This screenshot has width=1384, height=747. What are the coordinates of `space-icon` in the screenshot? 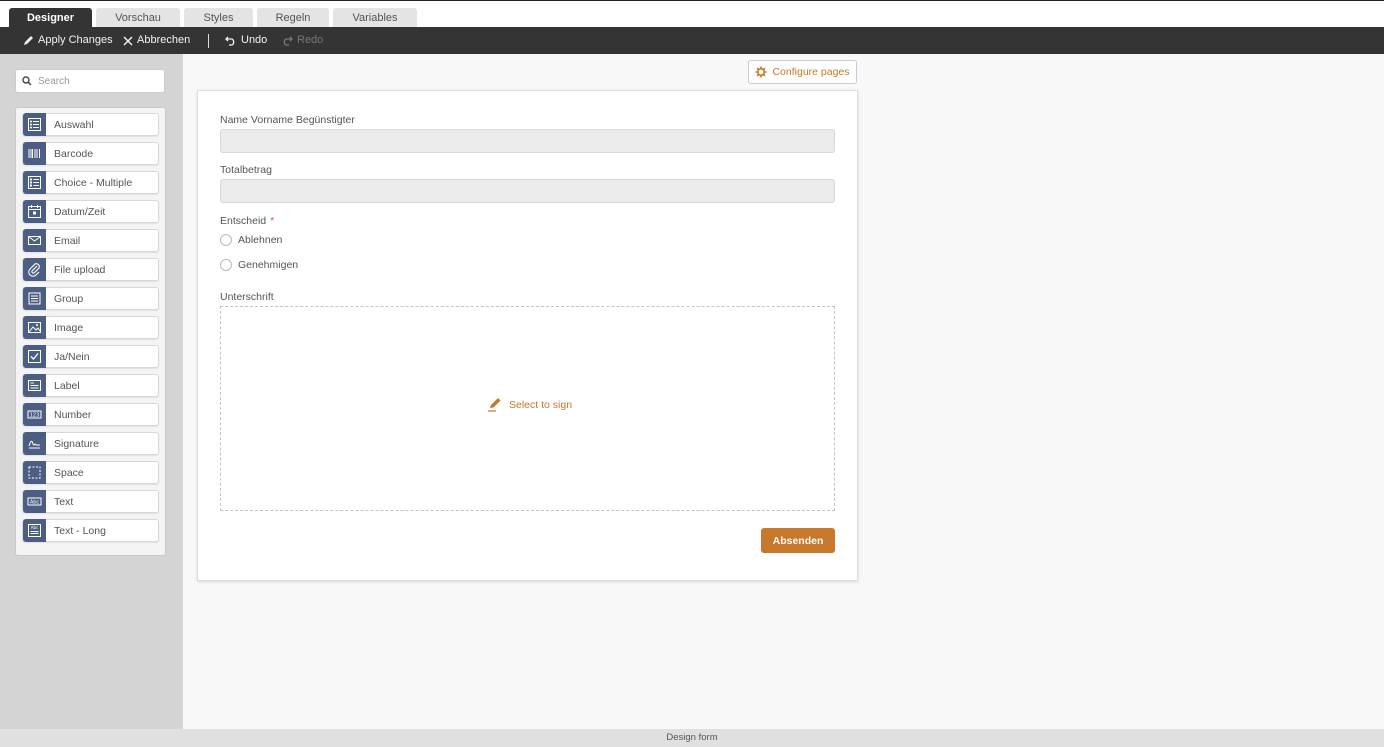 It's located at (34, 472).